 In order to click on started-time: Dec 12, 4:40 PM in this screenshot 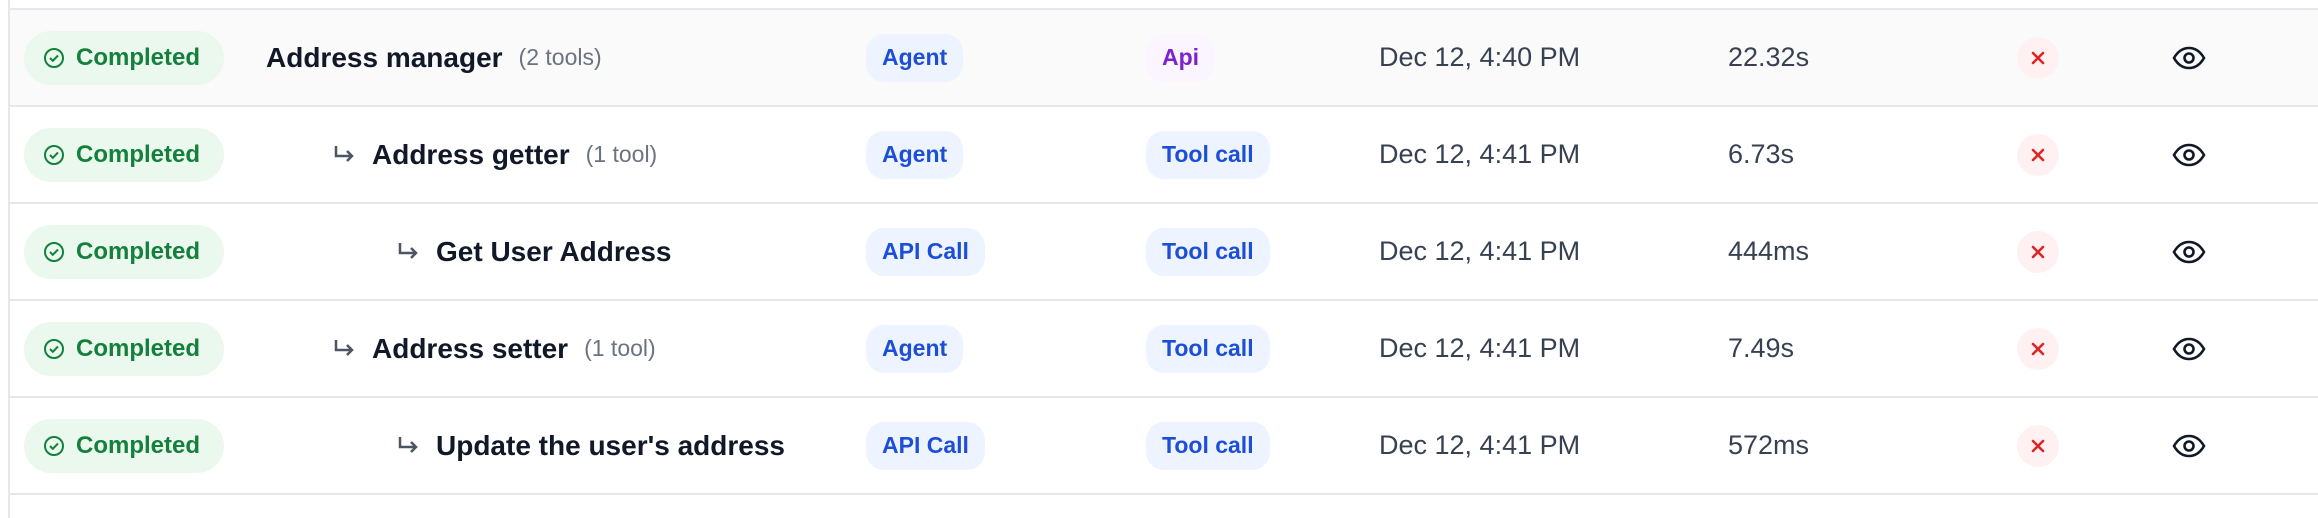, I will do `click(1480, 57)`.